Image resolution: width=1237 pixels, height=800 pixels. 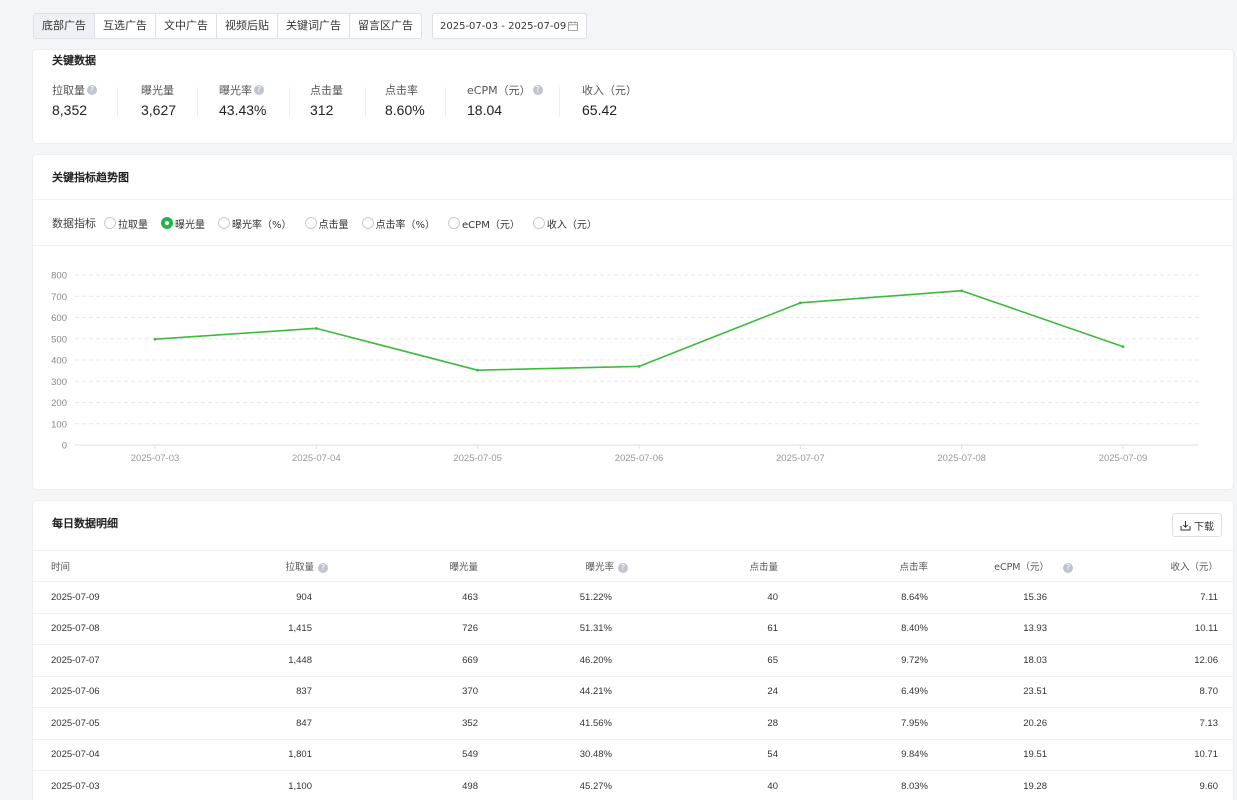 What do you see at coordinates (1008, 785) in the screenshot?
I see `table-cell: 19.28` at bounding box center [1008, 785].